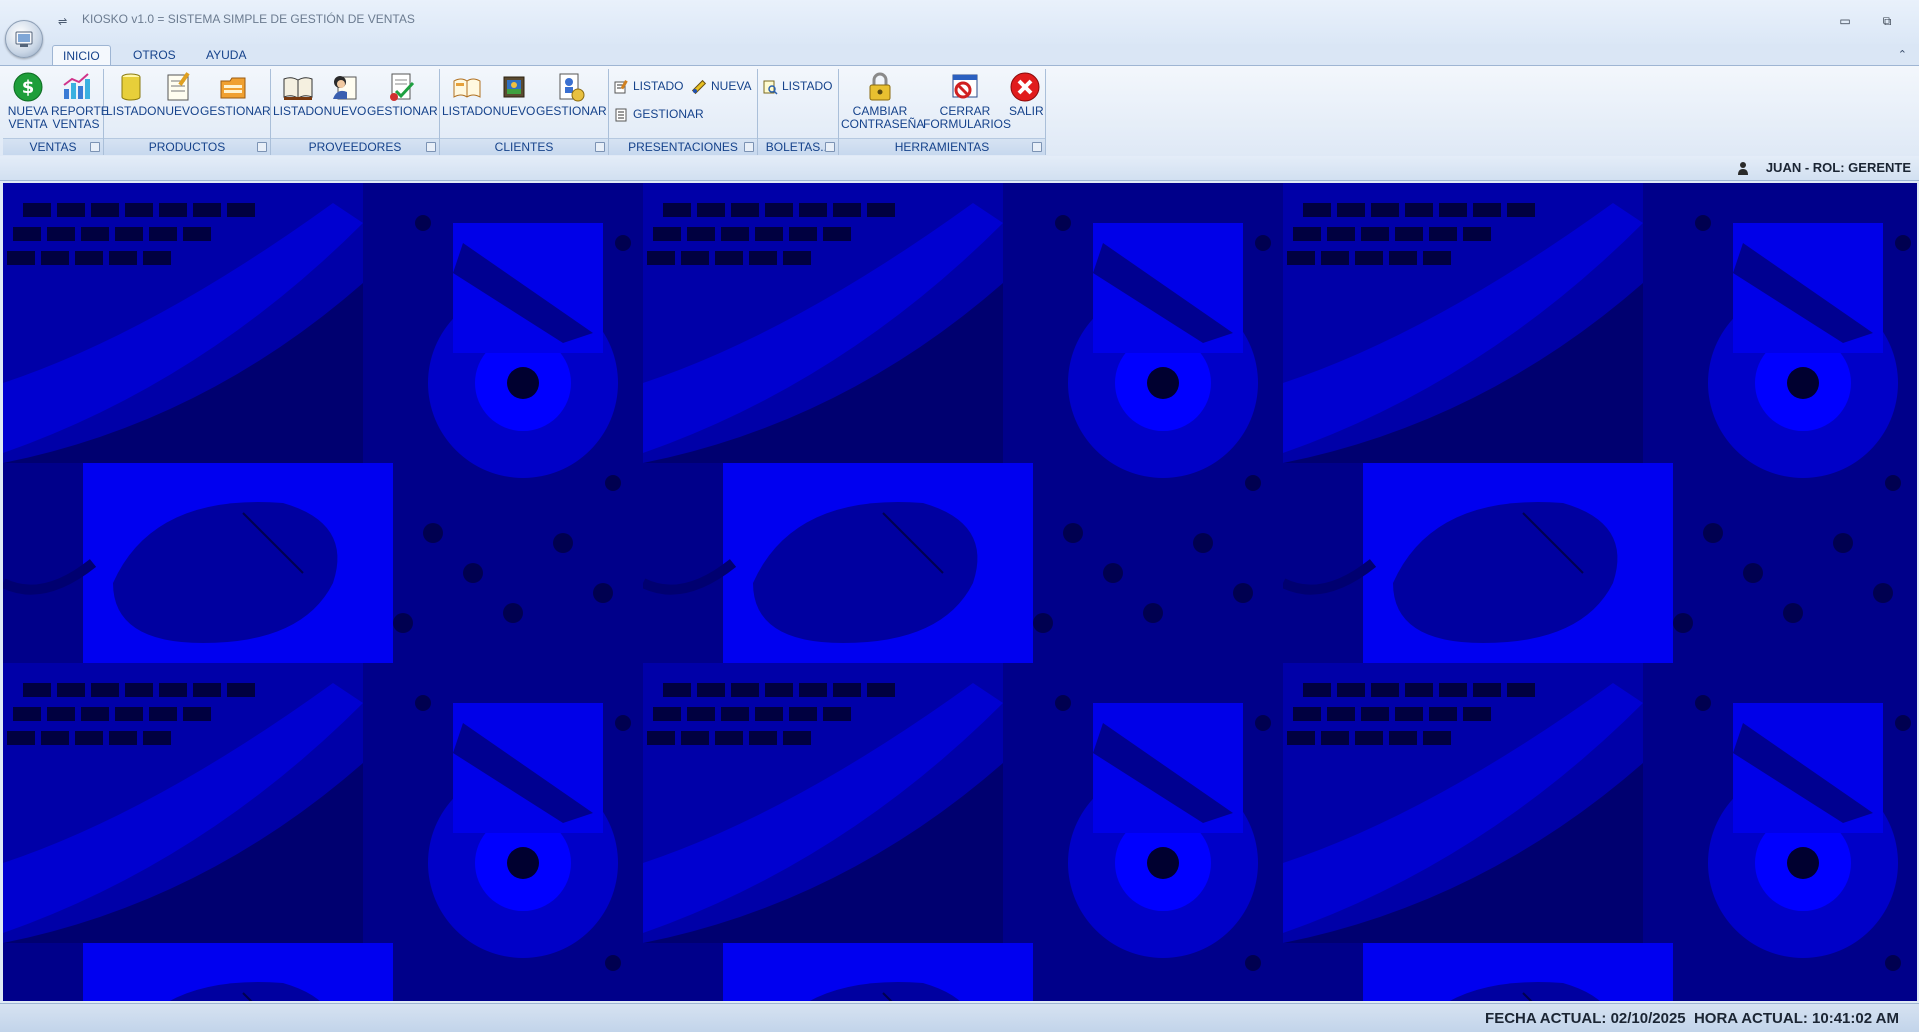  What do you see at coordinates (80, 101) in the screenshot?
I see `reporte-ventas-button: REPORTE VENTAS` at bounding box center [80, 101].